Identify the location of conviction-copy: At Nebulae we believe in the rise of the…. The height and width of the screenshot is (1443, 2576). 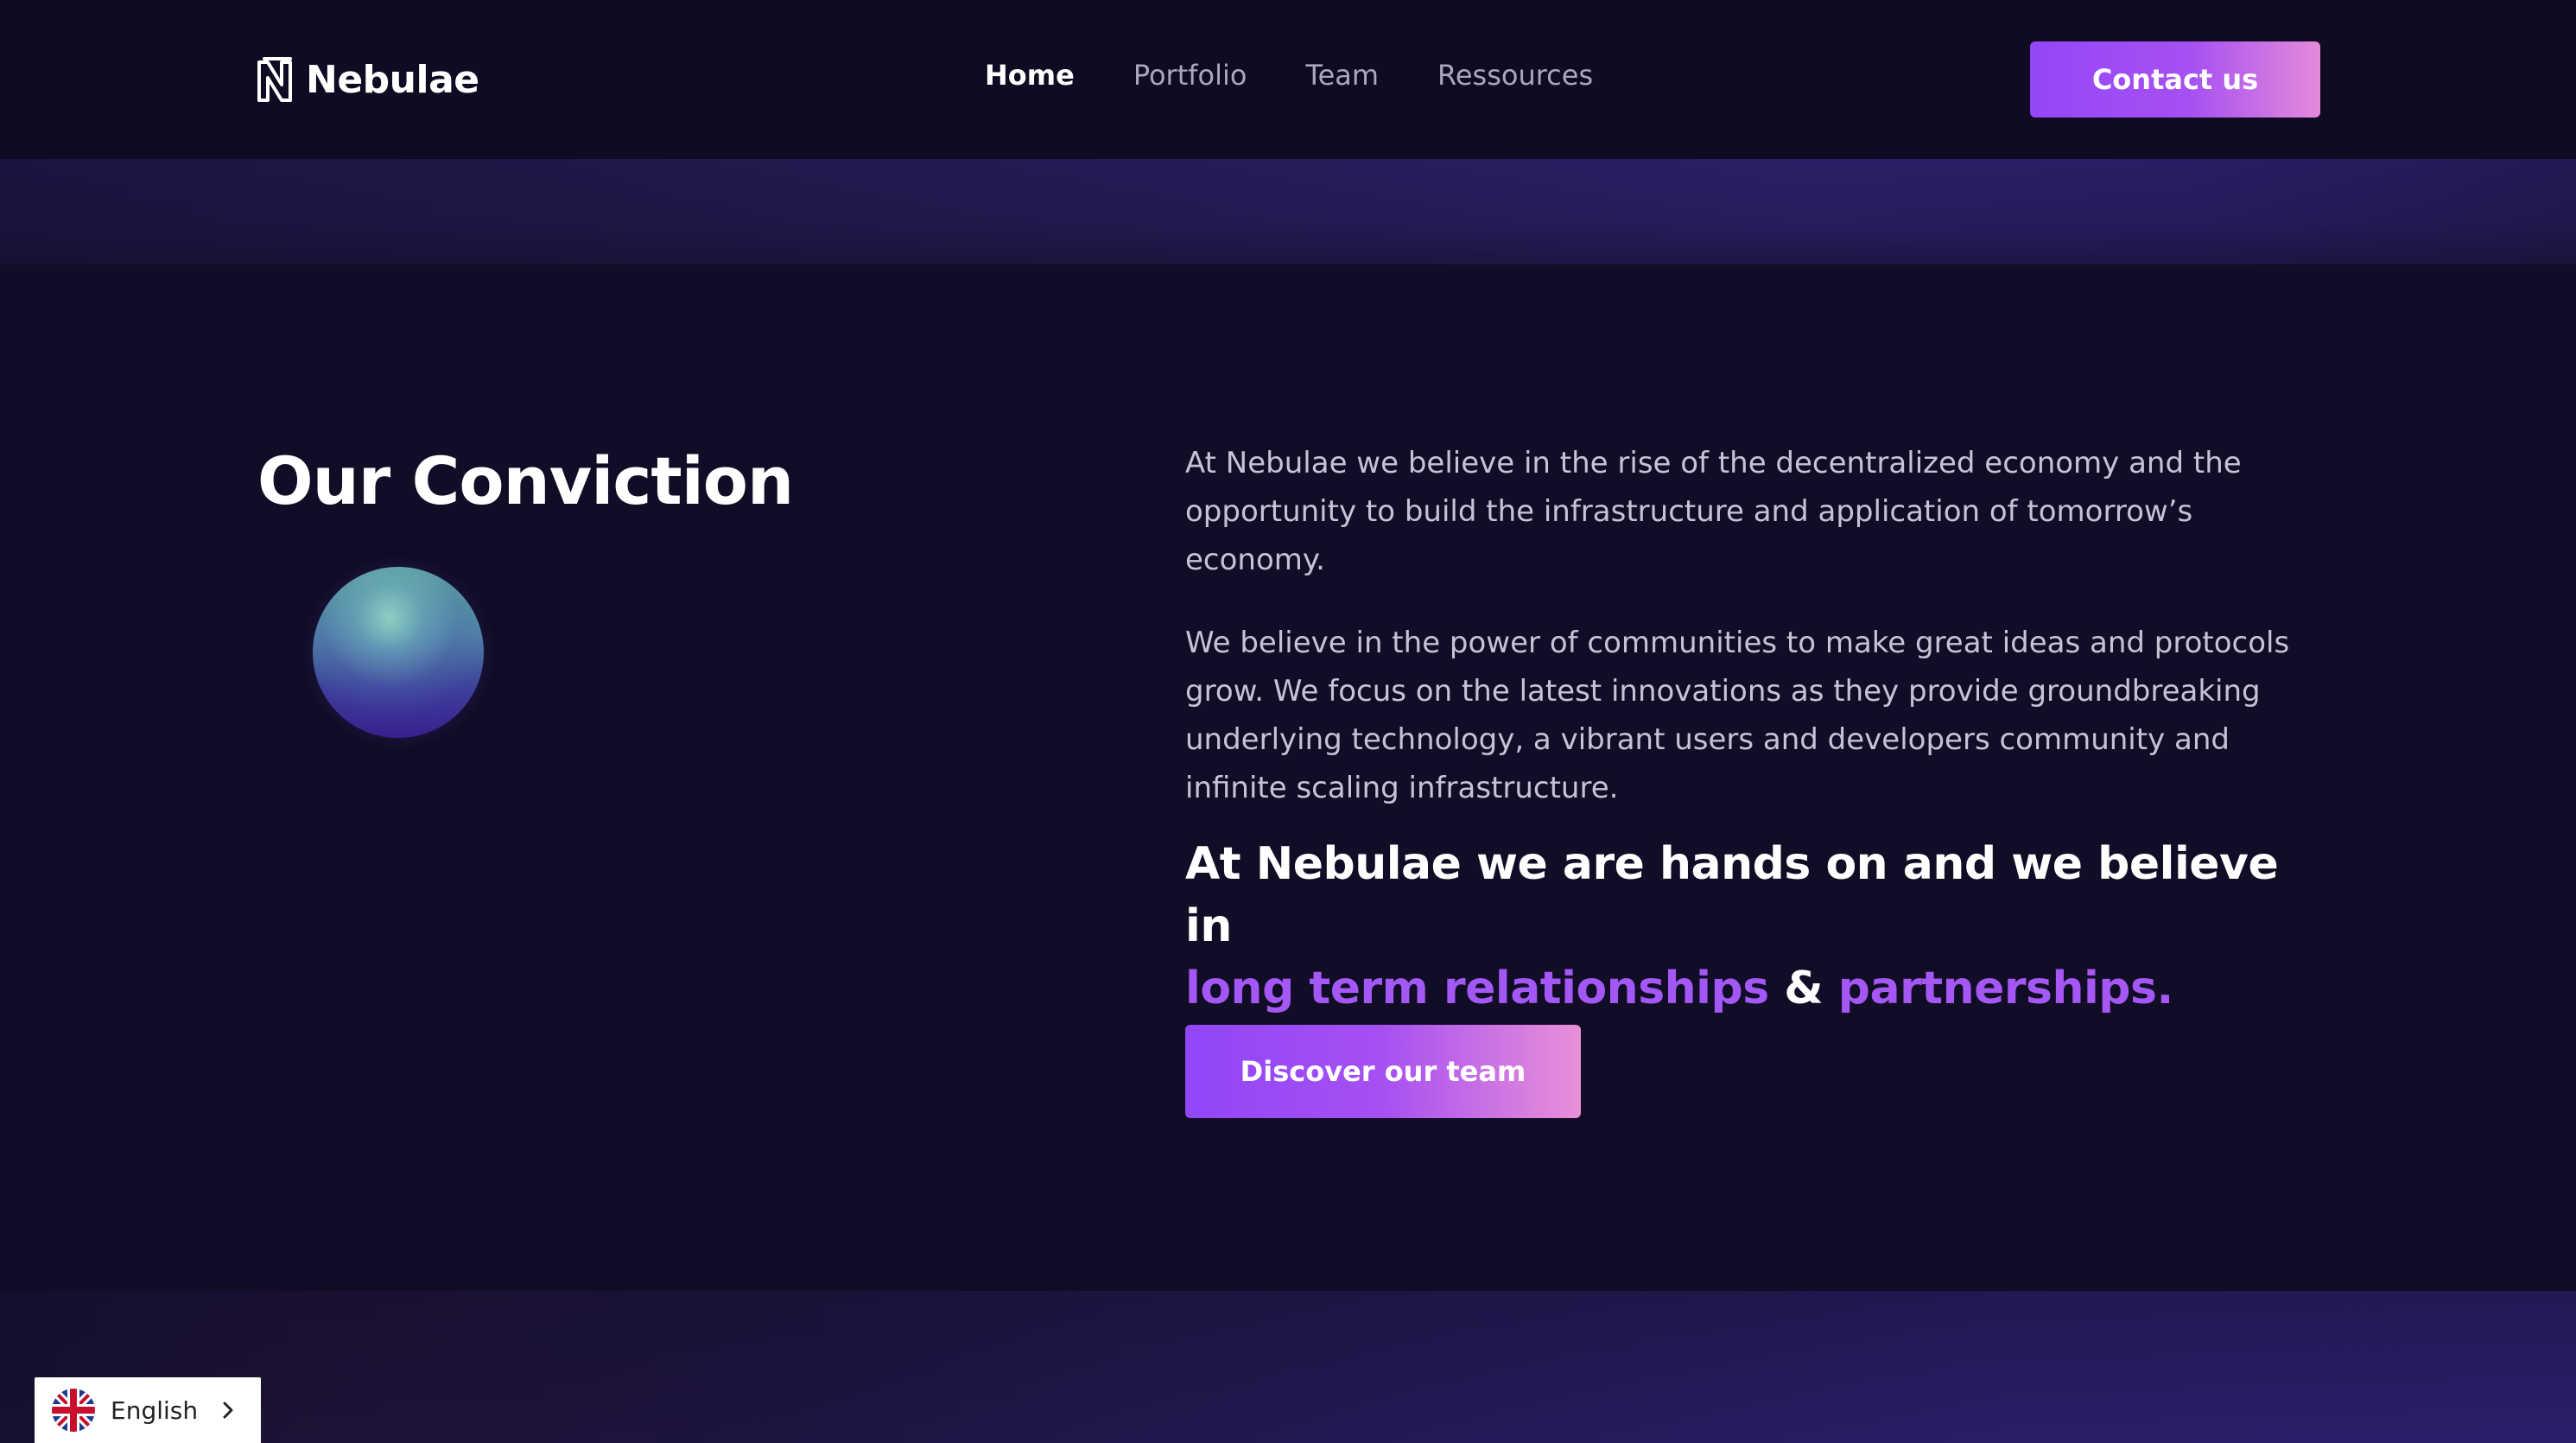
(1755, 643).